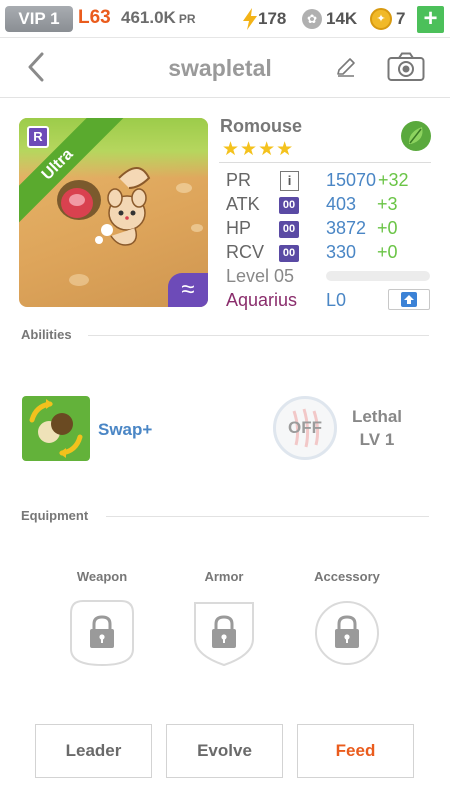  I want to click on paw-value: 14K, so click(342, 18).